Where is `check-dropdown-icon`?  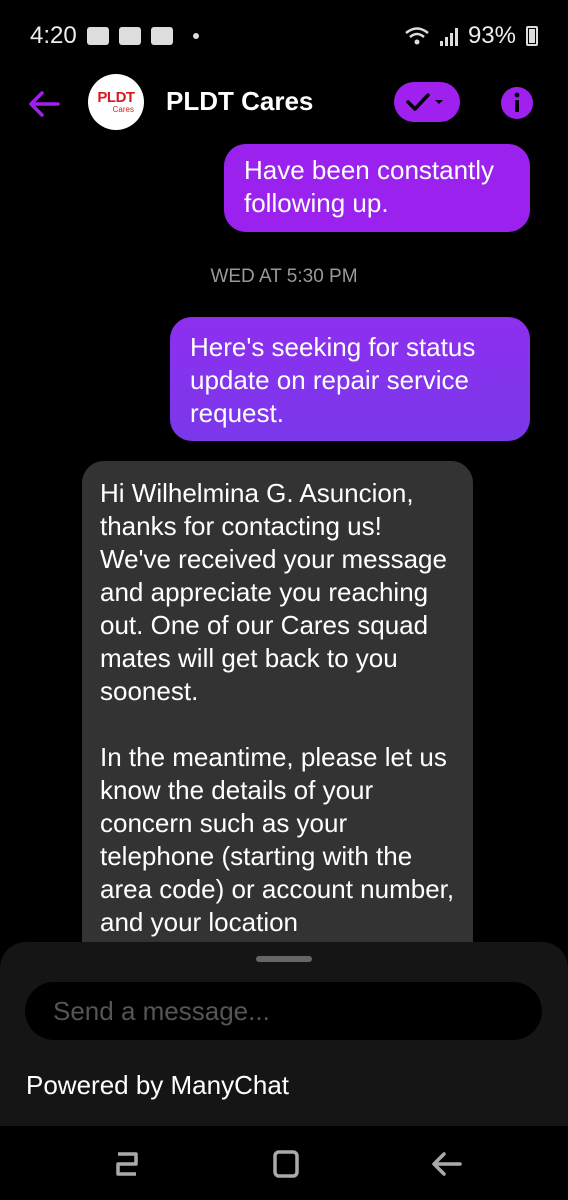
check-dropdown-icon is located at coordinates (424, 102).